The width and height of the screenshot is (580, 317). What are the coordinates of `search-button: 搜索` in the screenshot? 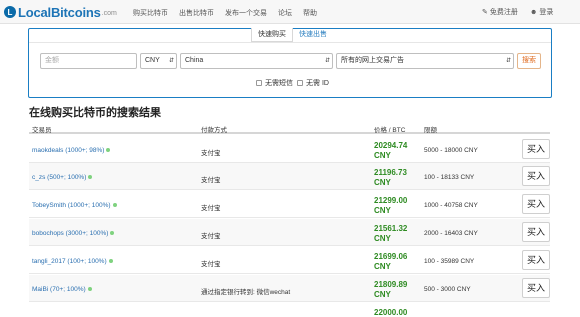 It's located at (529, 61).